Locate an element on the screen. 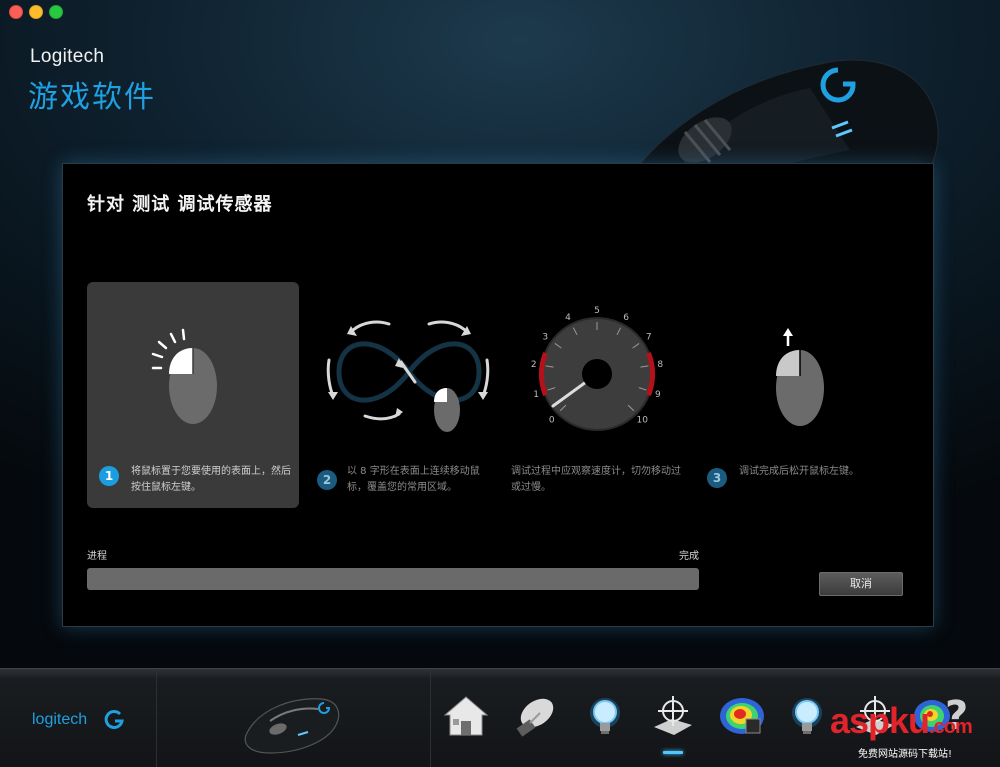 The image size is (1000, 767). step-1-text: 将鼠标置于您要使用的表面上，然后按住鼠标左键。 is located at coordinates (211, 479).